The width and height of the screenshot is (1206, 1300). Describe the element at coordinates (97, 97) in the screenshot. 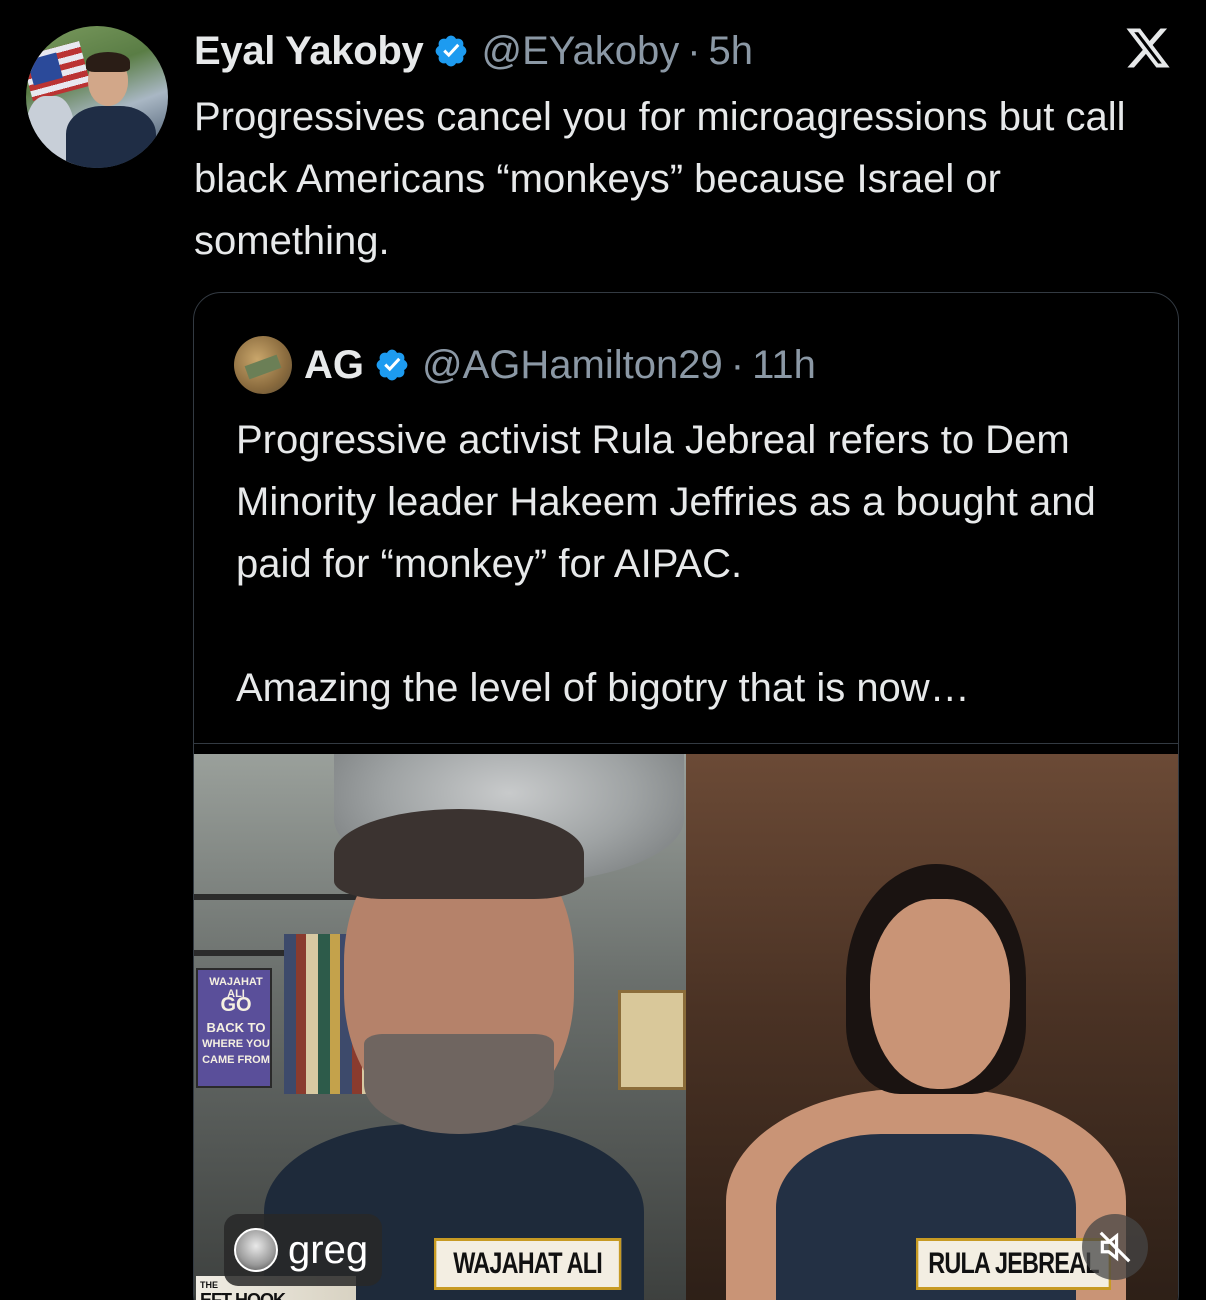

I see `author-avatar` at that location.